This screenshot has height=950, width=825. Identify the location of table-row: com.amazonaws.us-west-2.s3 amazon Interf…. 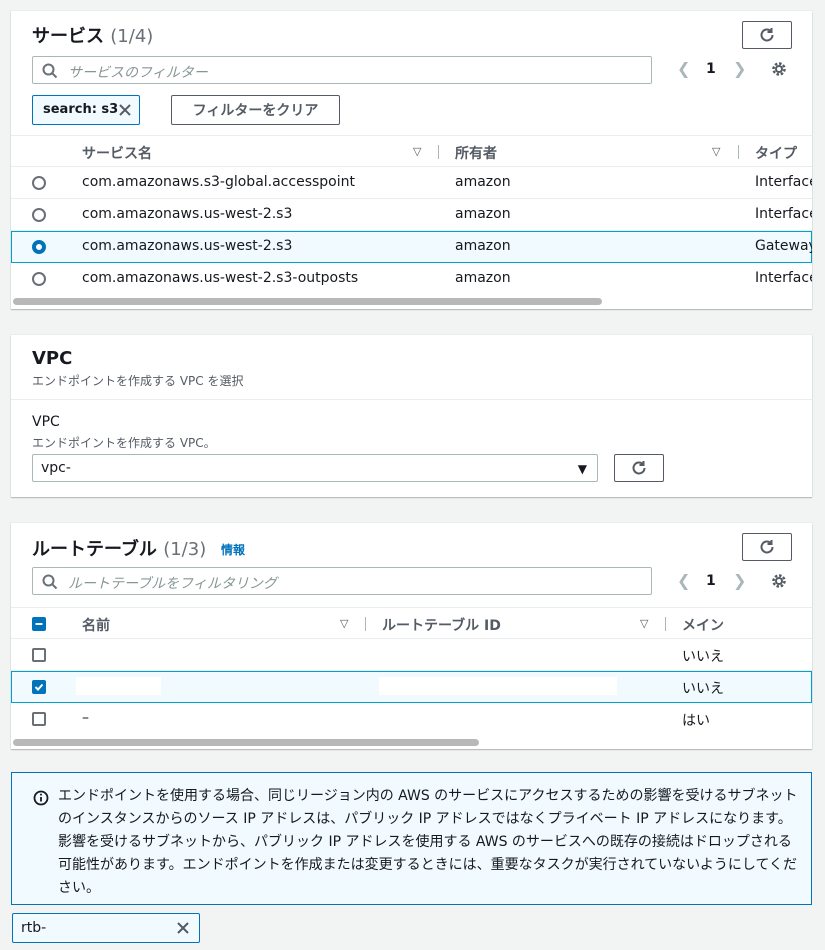
(411, 215).